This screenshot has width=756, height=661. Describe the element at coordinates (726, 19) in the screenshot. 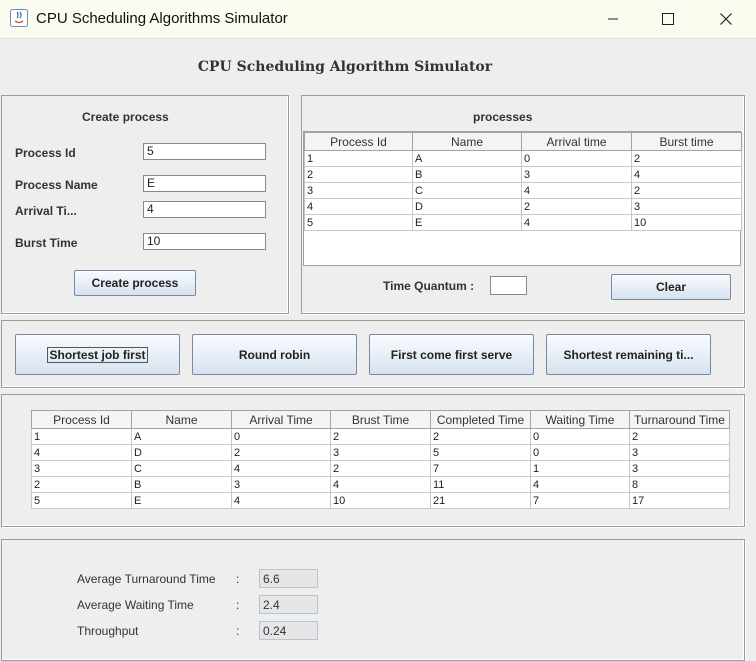

I see `close-button` at that location.